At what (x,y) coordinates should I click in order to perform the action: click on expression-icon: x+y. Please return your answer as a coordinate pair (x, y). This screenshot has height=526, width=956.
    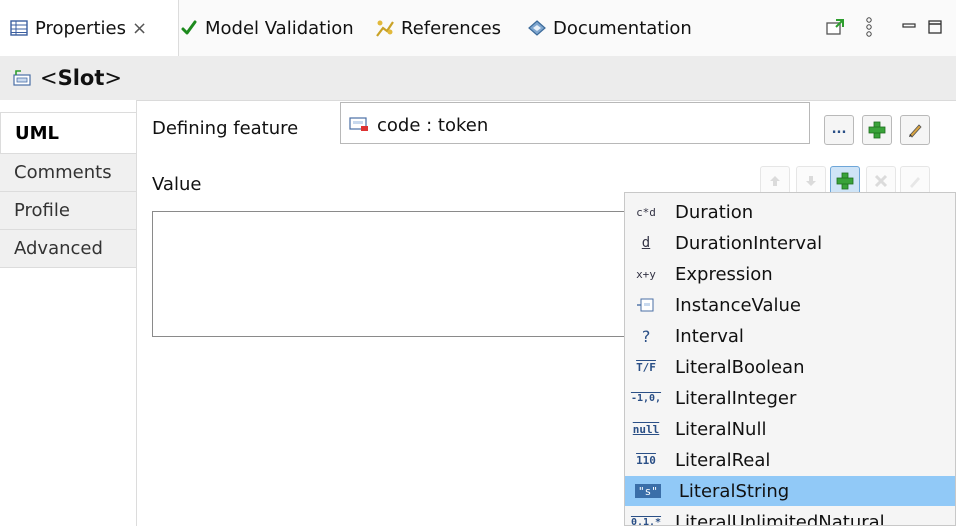
    Looking at the image, I should click on (646, 274).